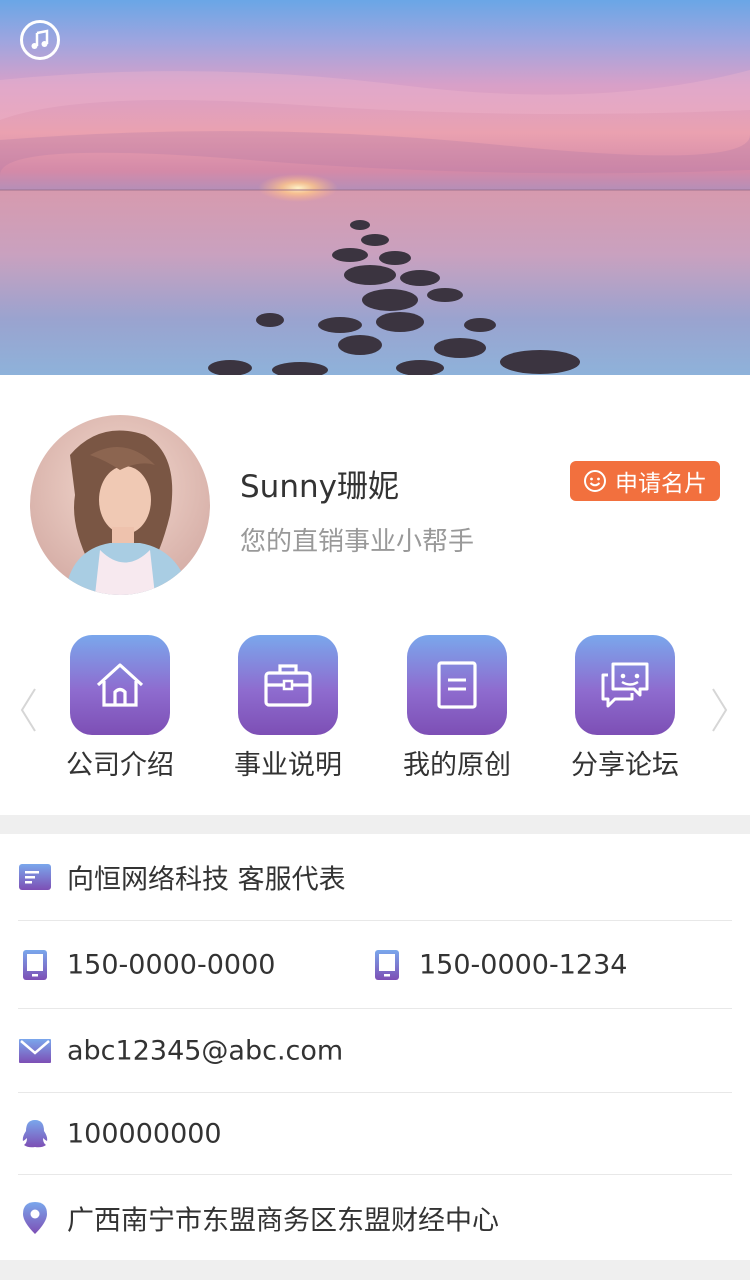 This screenshot has height=1280, width=750. I want to click on apply-card-label: 申请名片, so click(661, 484).